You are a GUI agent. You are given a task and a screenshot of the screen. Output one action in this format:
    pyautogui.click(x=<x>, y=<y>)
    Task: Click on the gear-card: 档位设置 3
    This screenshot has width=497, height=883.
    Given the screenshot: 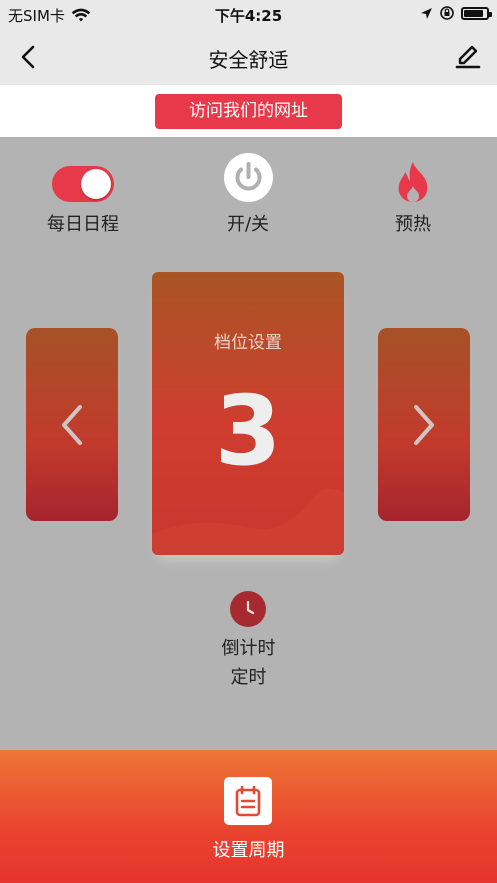 What is the action you would take?
    pyautogui.click(x=248, y=413)
    